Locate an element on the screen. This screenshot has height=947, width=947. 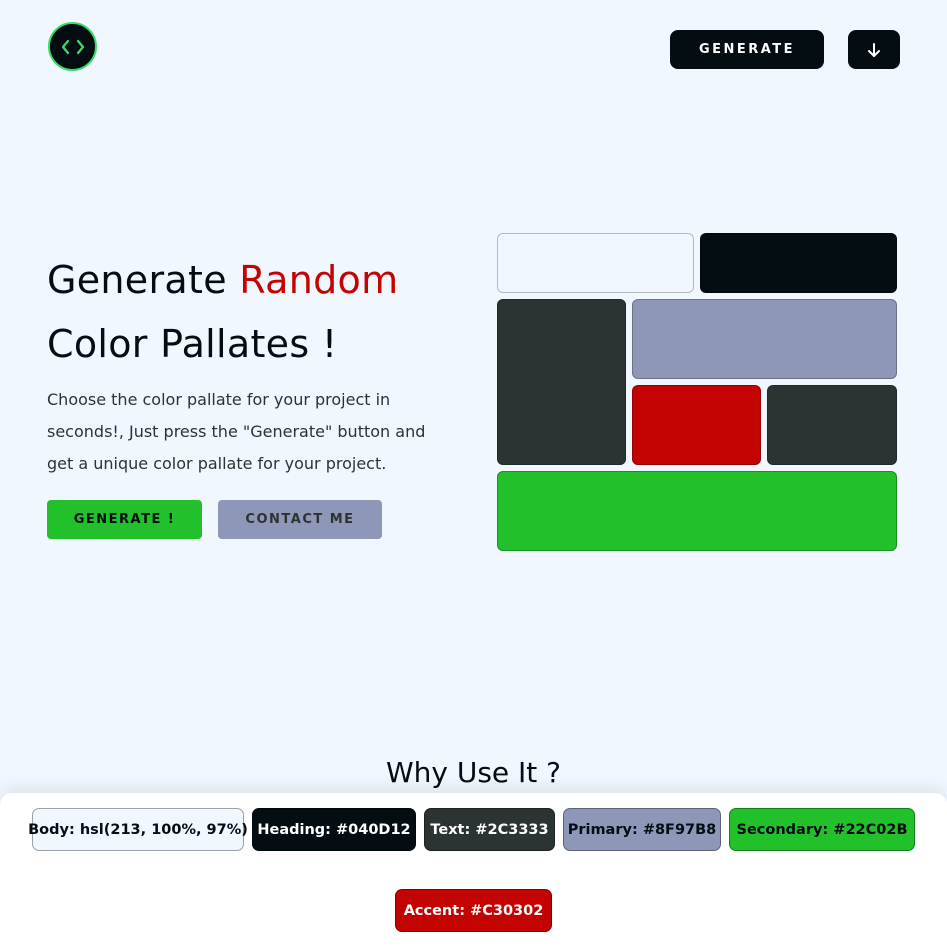
generate-button: GENERATE is located at coordinates (747, 49).